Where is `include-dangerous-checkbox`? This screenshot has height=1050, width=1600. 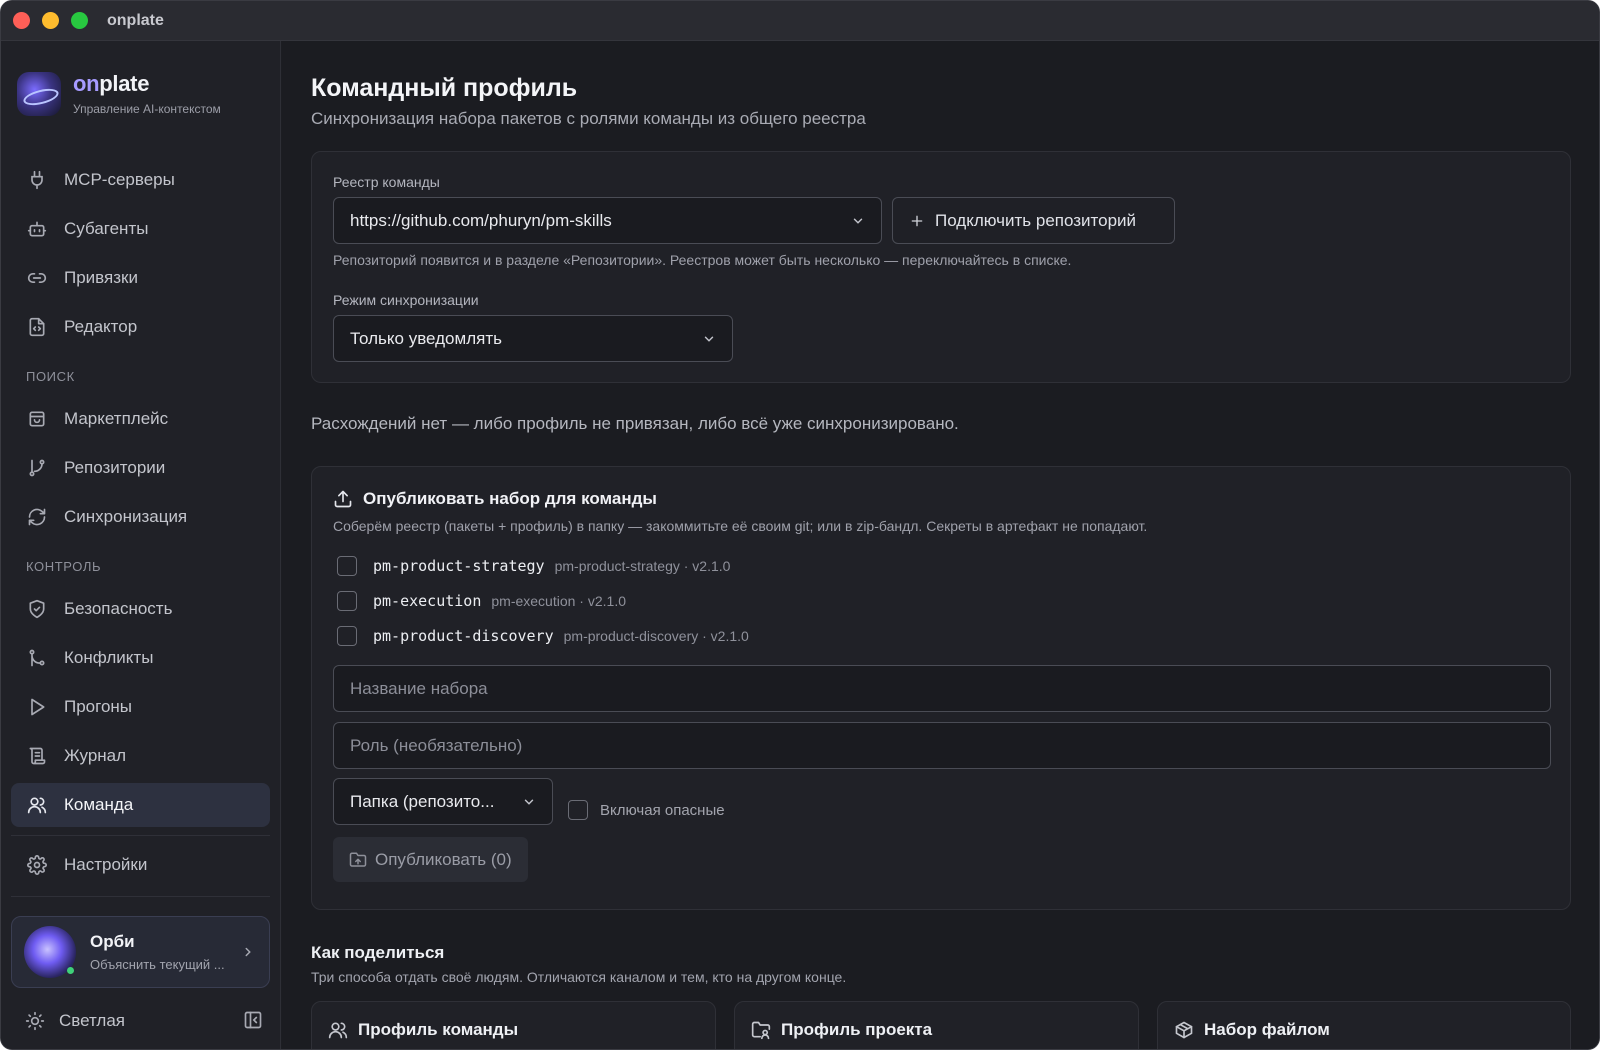
include-dangerous-checkbox is located at coordinates (578, 810).